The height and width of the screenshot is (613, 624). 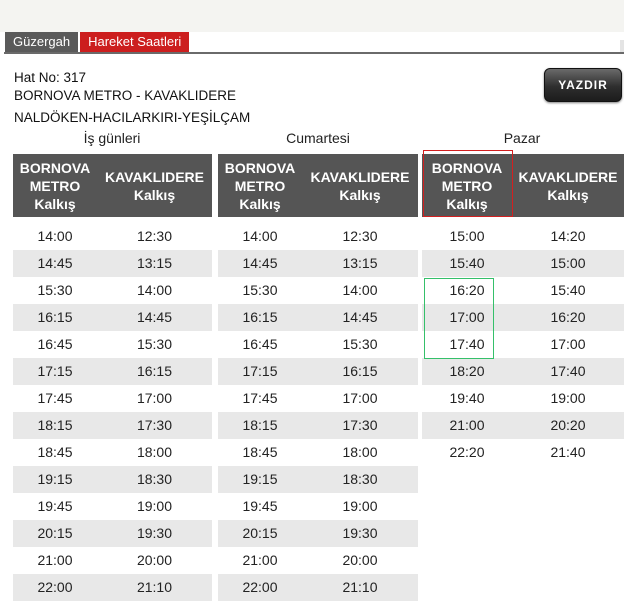 I want to click on tab-route: Güzergah, so click(x=42, y=42).